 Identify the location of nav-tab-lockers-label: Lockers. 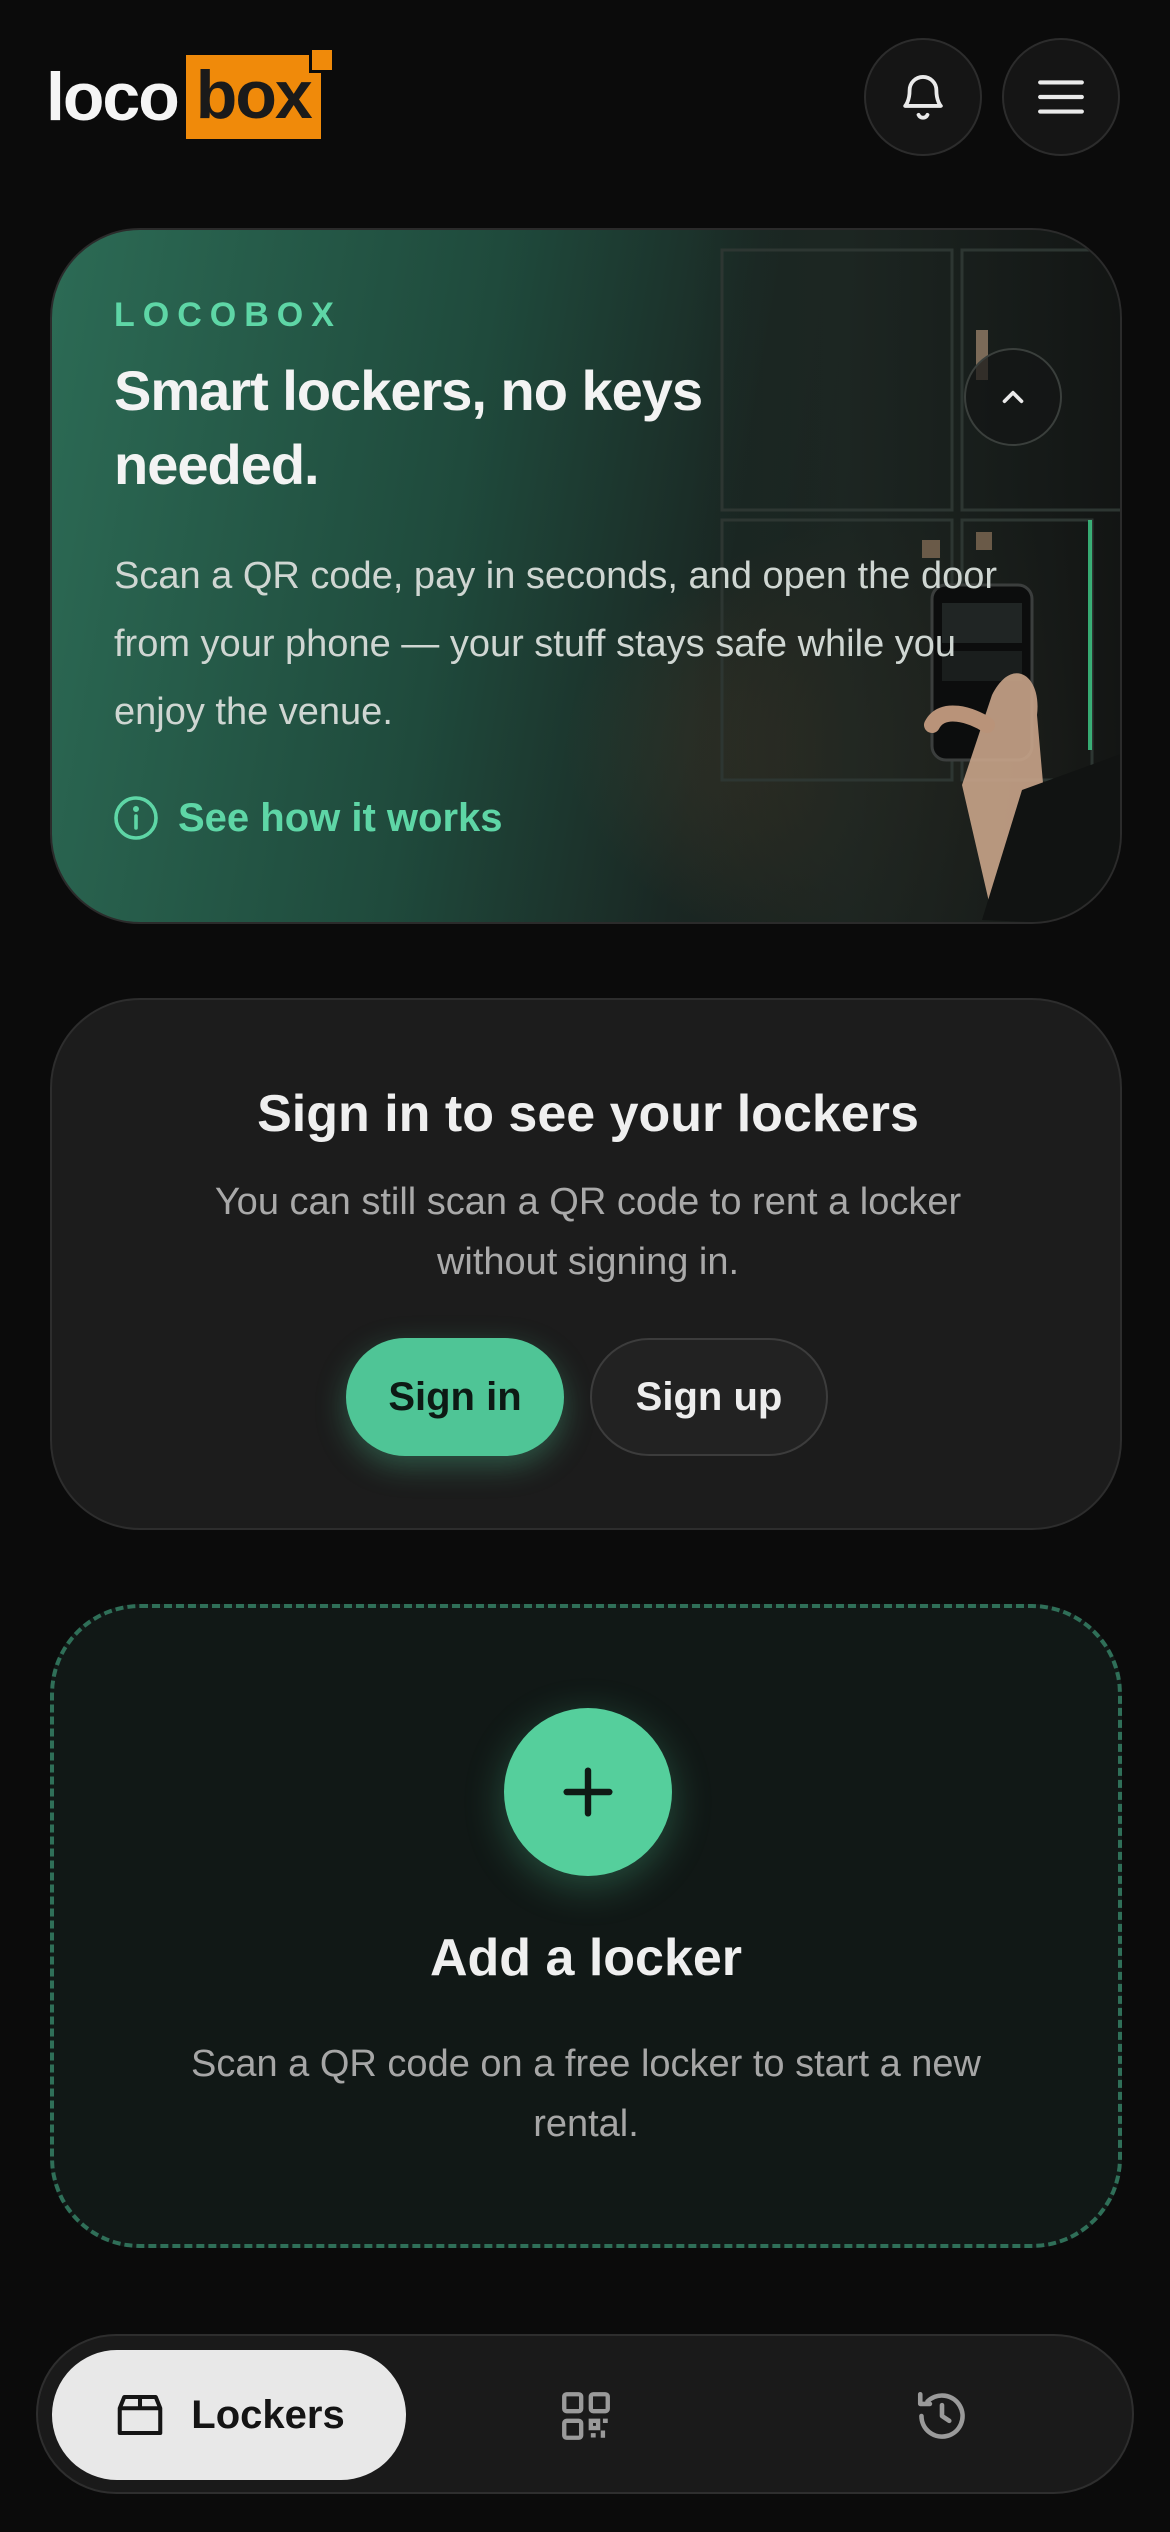
(268, 2414).